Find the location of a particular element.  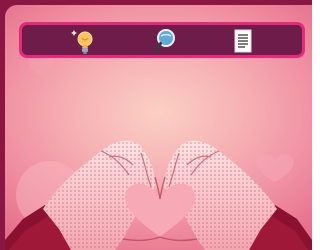

tool-document-button is located at coordinates (243, 42).